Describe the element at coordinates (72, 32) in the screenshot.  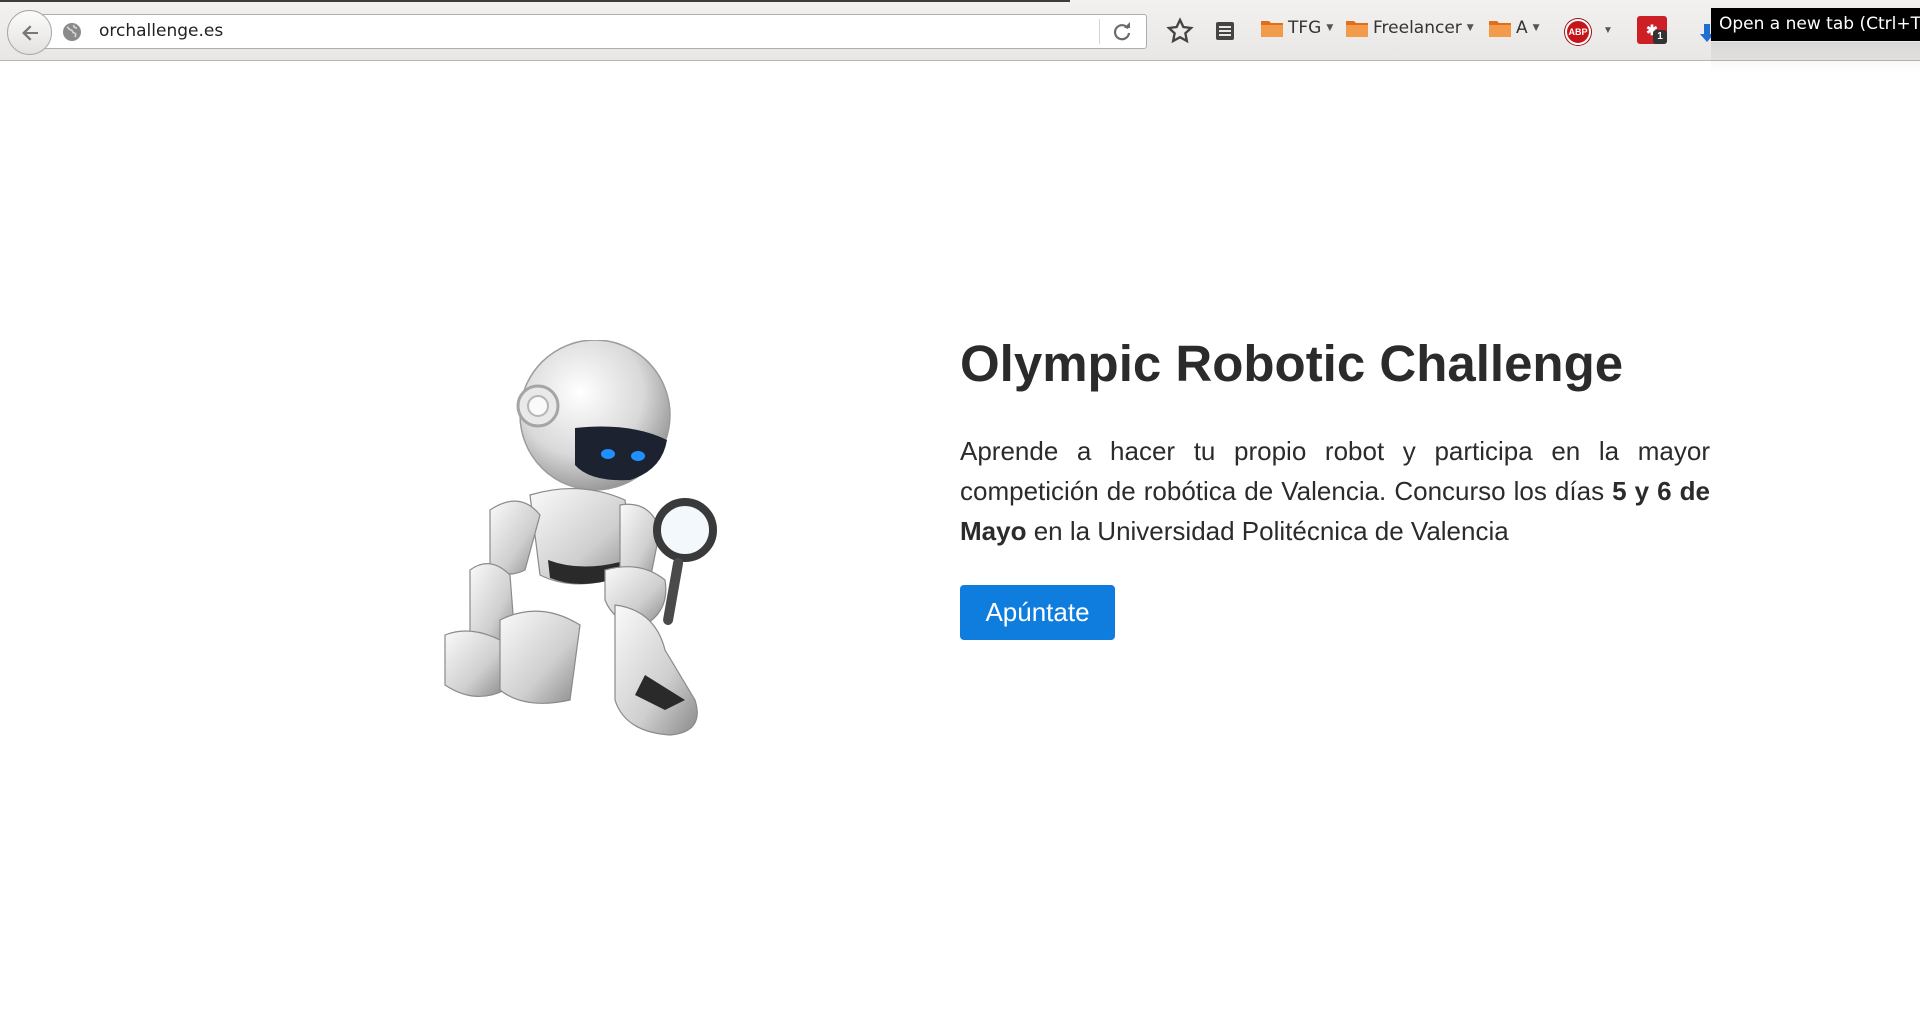
I see `globe-icon` at that location.